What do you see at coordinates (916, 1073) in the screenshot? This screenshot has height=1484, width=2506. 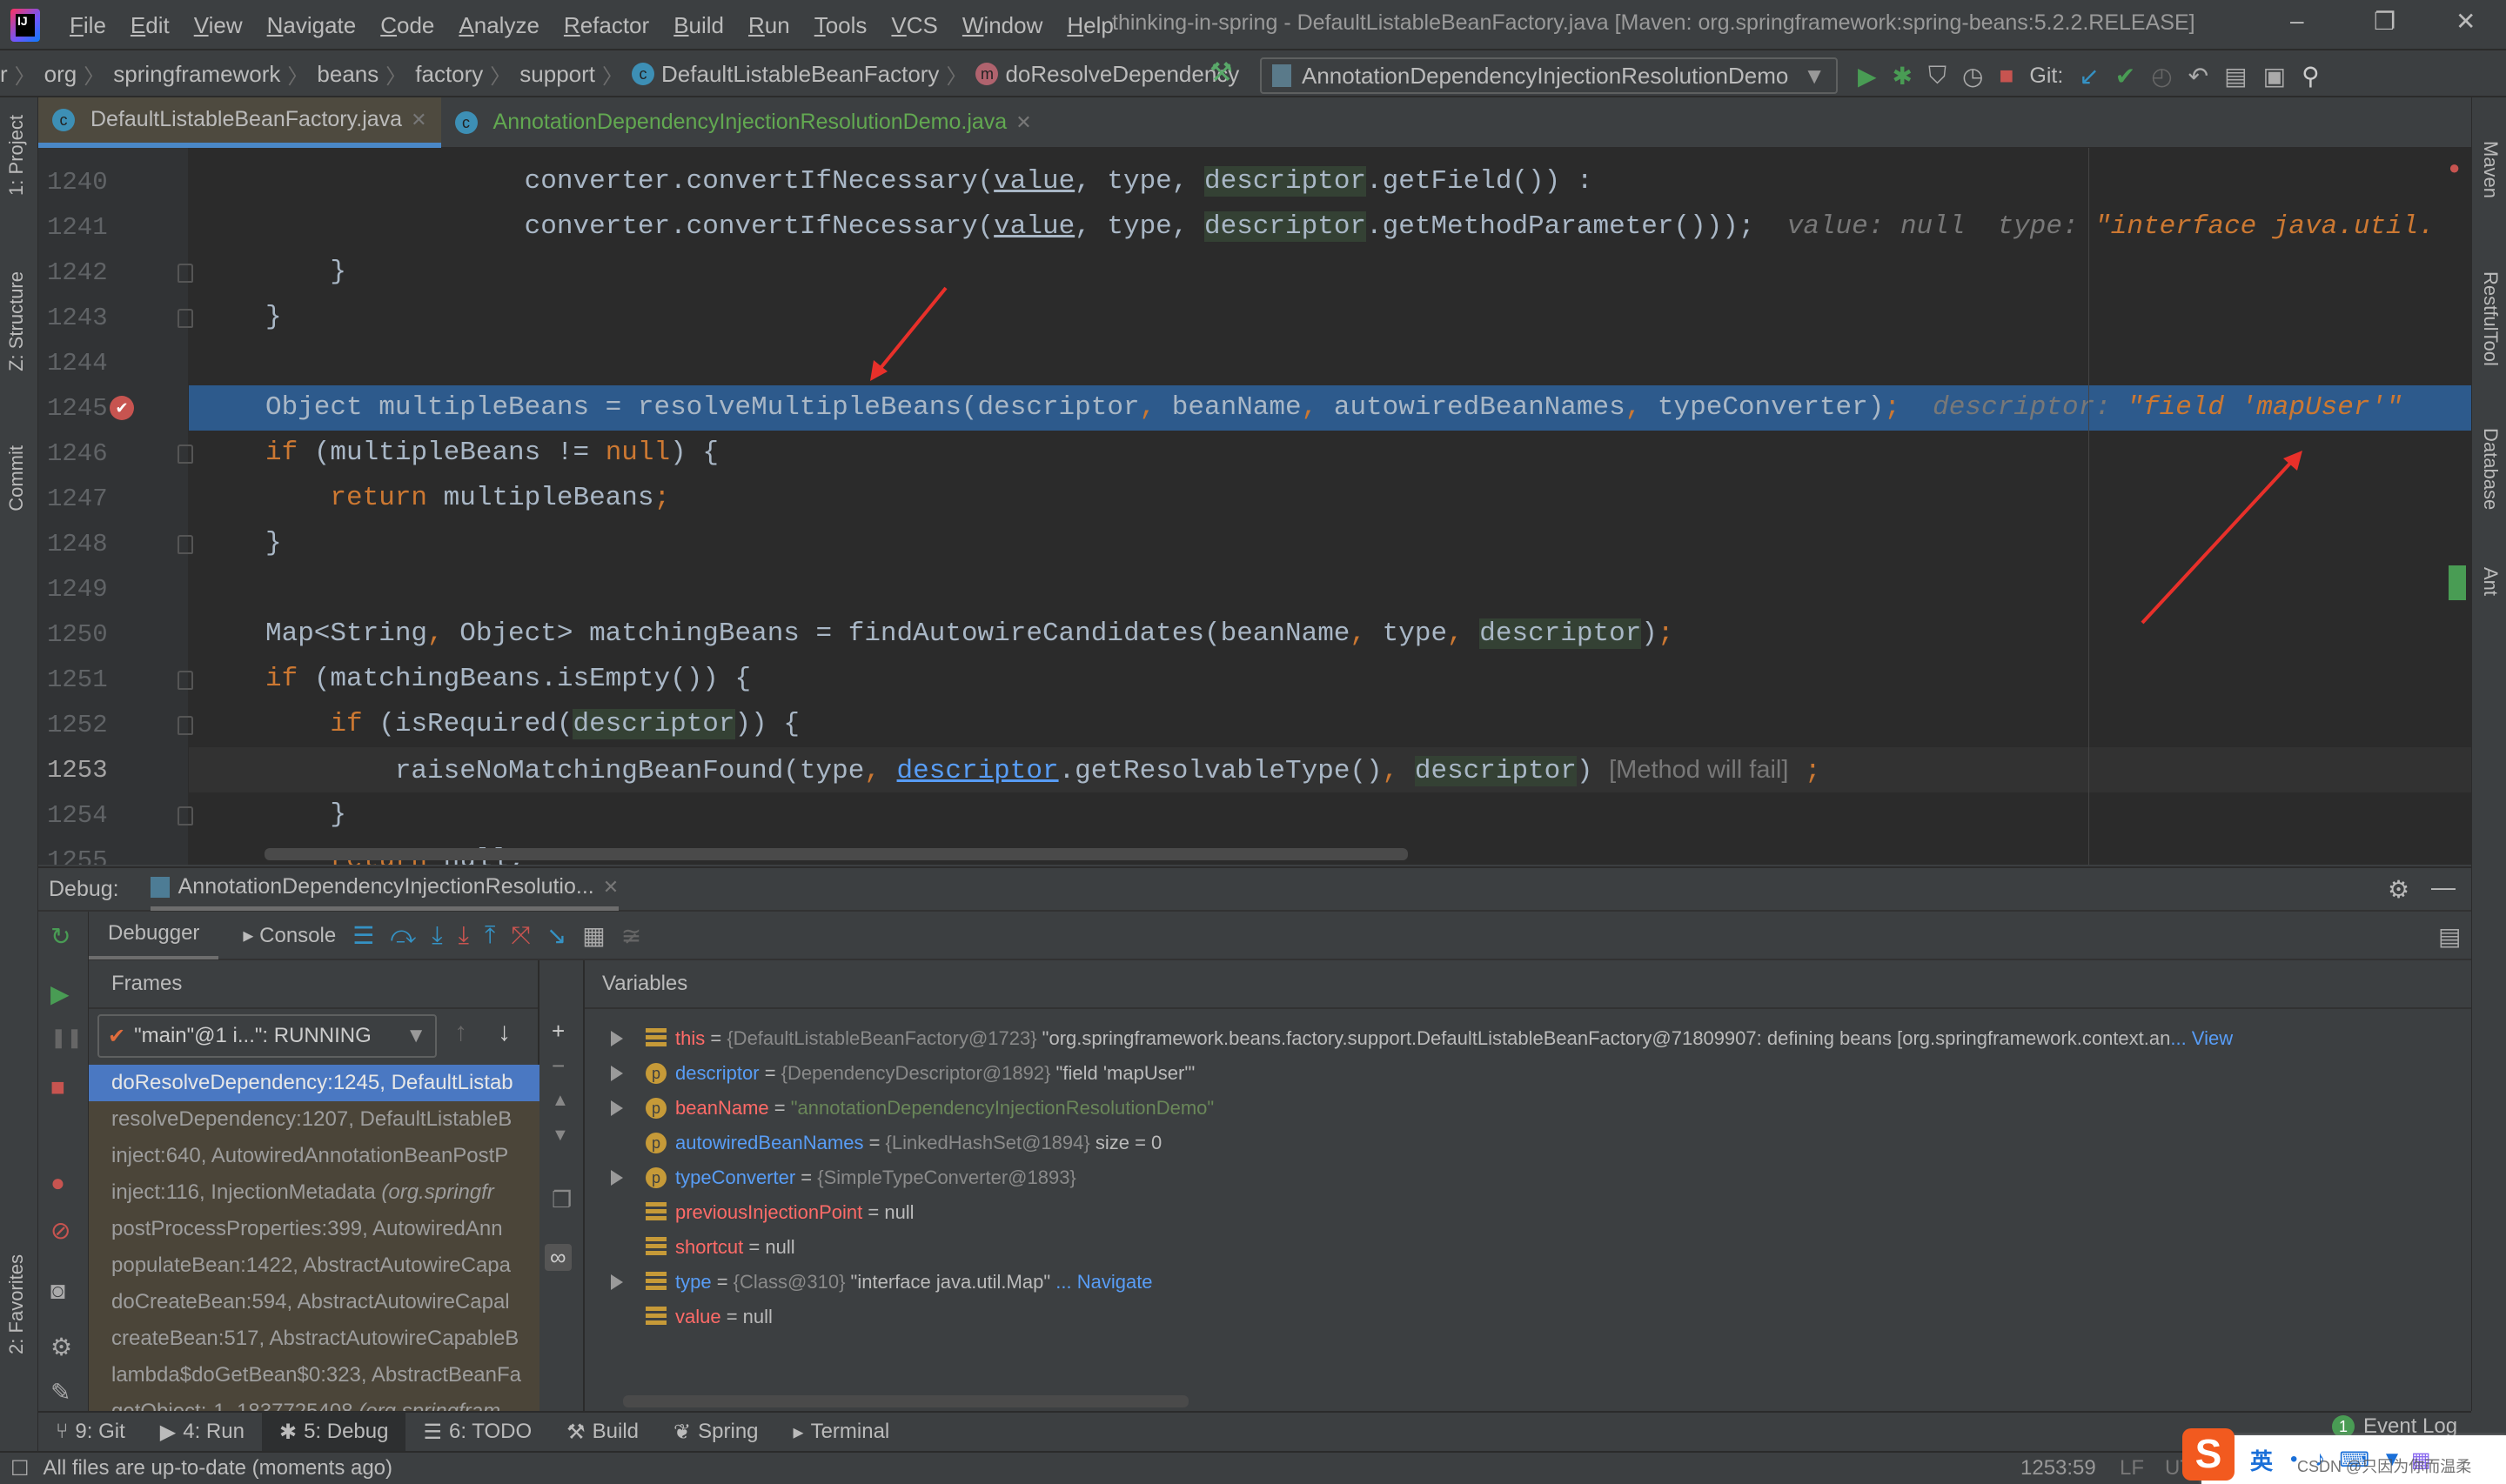 I see `variable-type-ref: {DependencyDescriptor@1892}` at bounding box center [916, 1073].